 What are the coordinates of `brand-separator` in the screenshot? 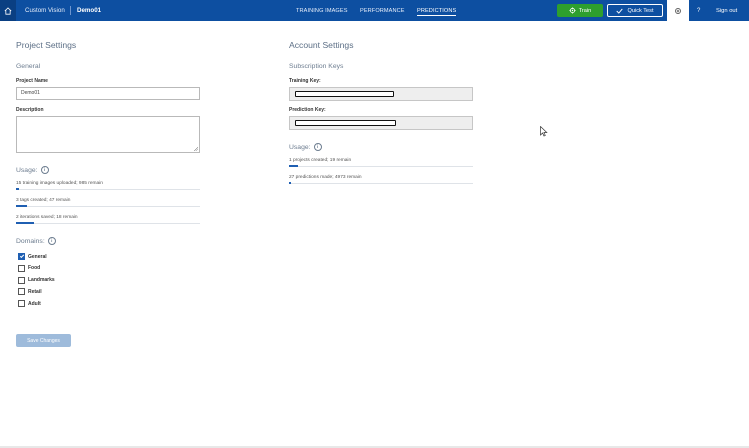 It's located at (70, 10).